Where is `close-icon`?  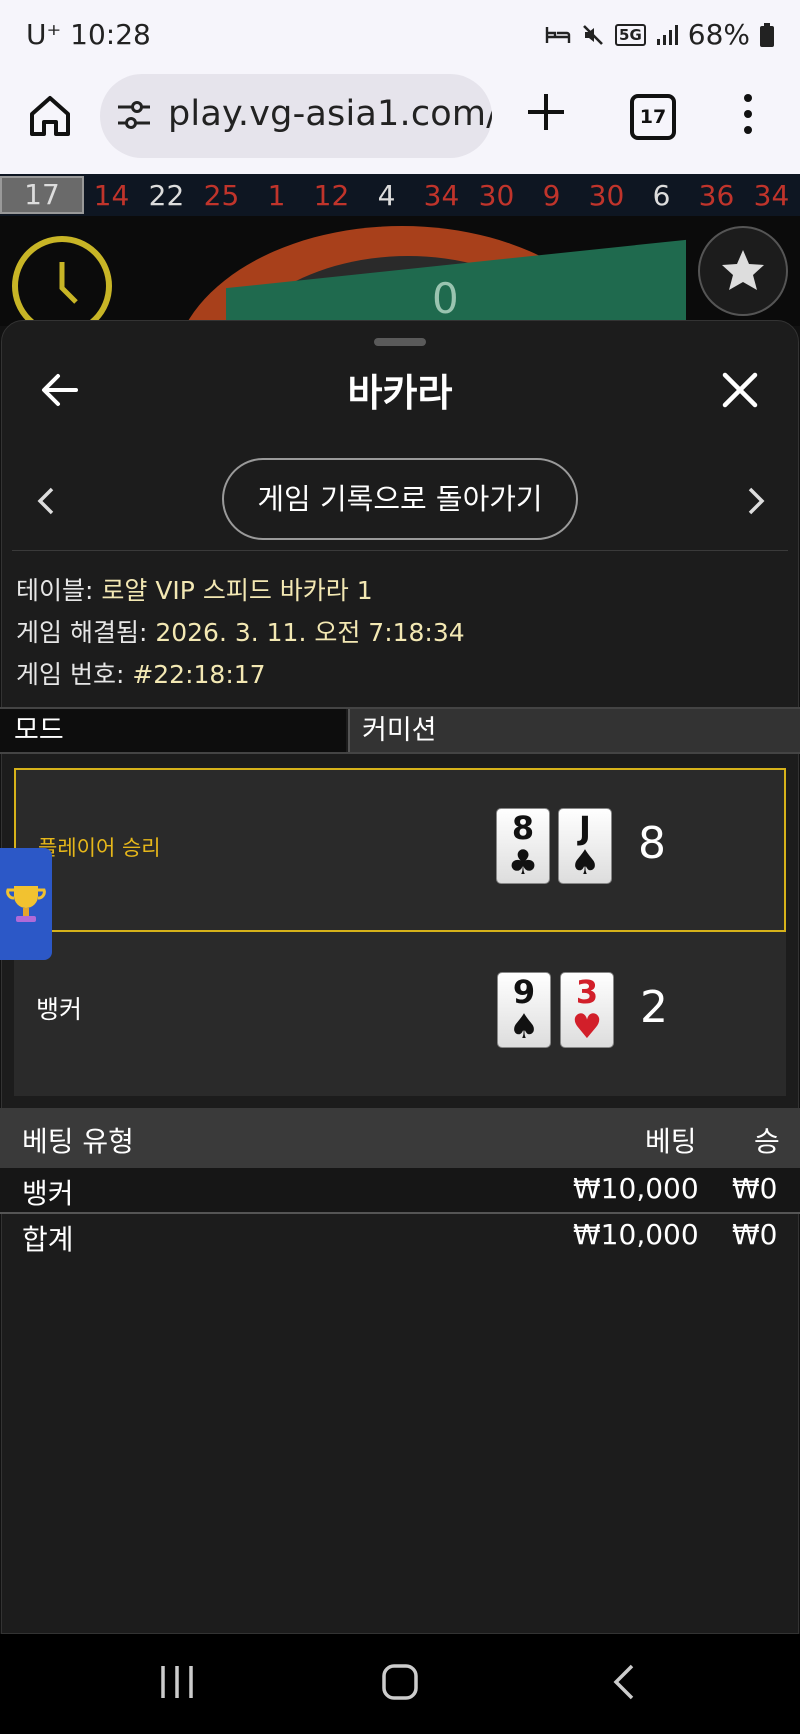
close-icon is located at coordinates (740, 390).